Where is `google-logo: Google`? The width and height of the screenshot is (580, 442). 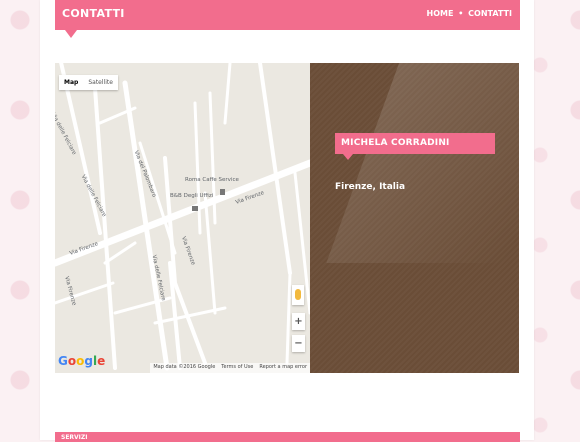 google-logo: Google is located at coordinates (82, 361).